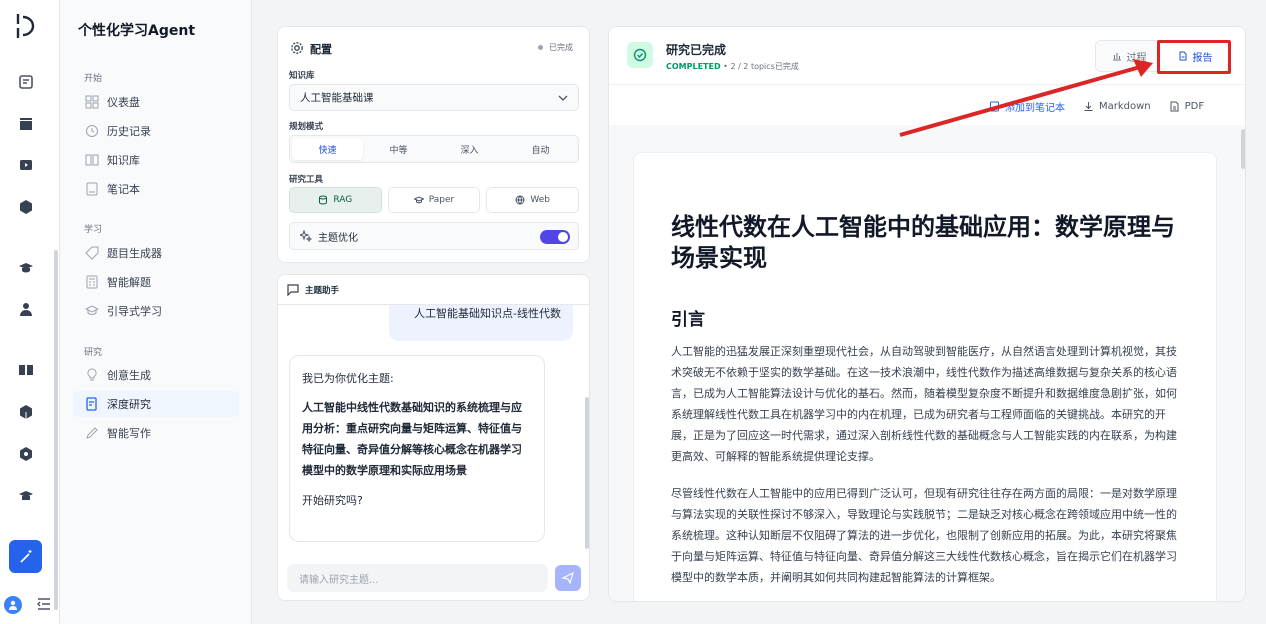 The height and width of the screenshot is (624, 1266). Describe the element at coordinates (26, 496) in the screenshot. I see `cap-icon` at that location.